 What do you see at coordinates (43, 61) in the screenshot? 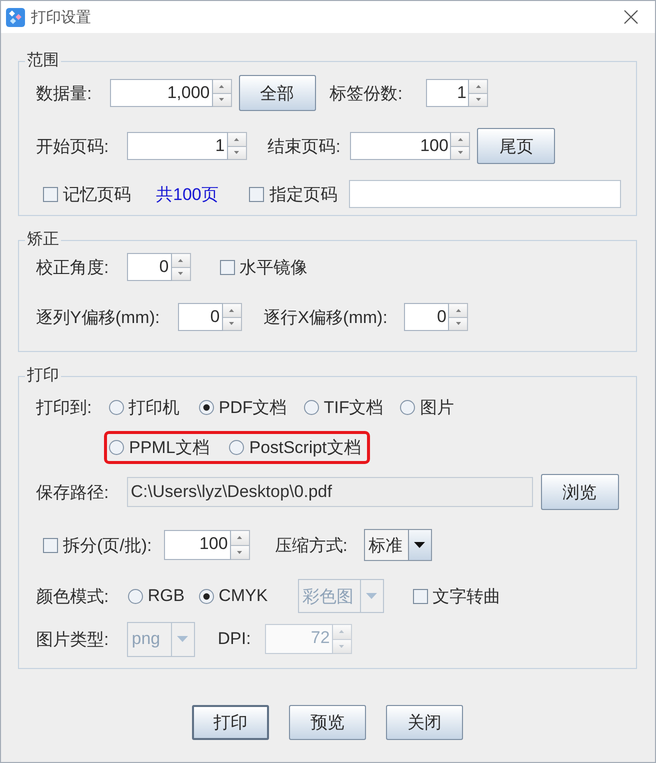
I see `group-title: 范围` at bounding box center [43, 61].